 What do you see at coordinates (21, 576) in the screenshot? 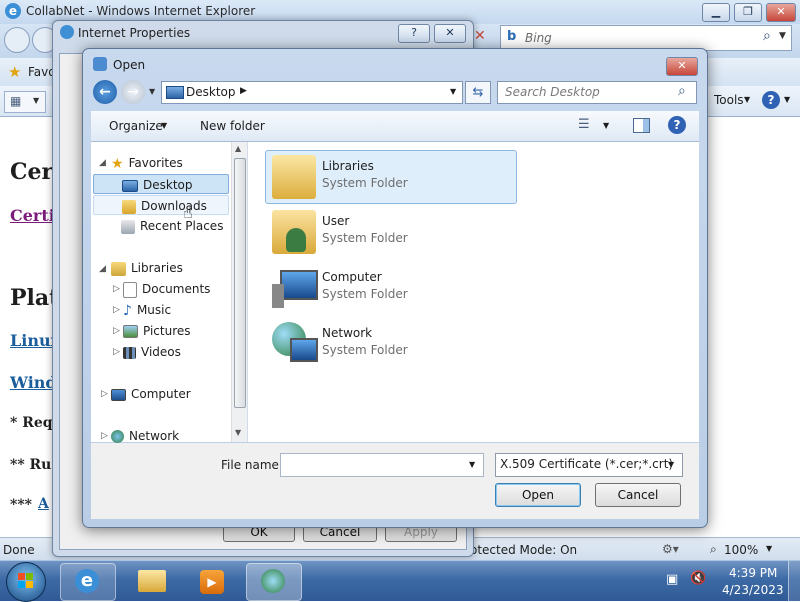
I see `windows-logo-icon` at bounding box center [21, 576].